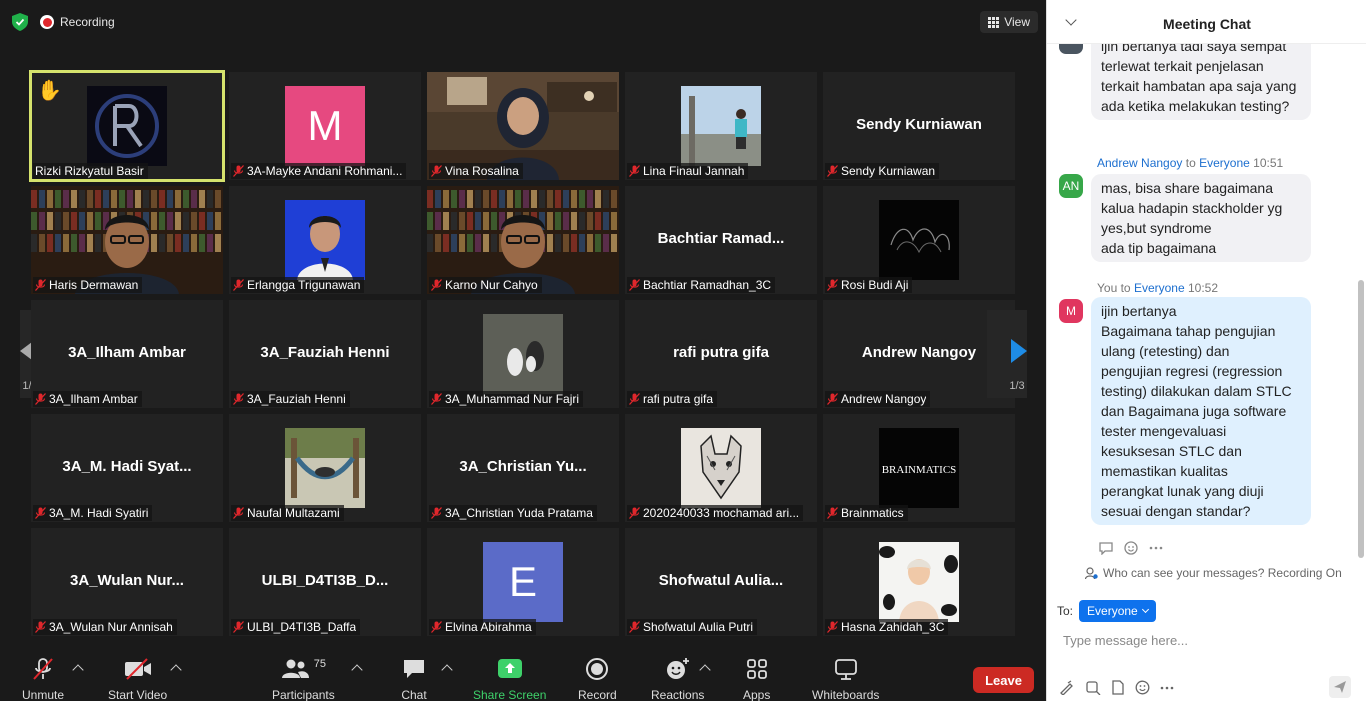 The height and width of the screenshot is (701, 1366). I want to click on participant-name-label: Lina Finaul Jannah, so click(688, 171).